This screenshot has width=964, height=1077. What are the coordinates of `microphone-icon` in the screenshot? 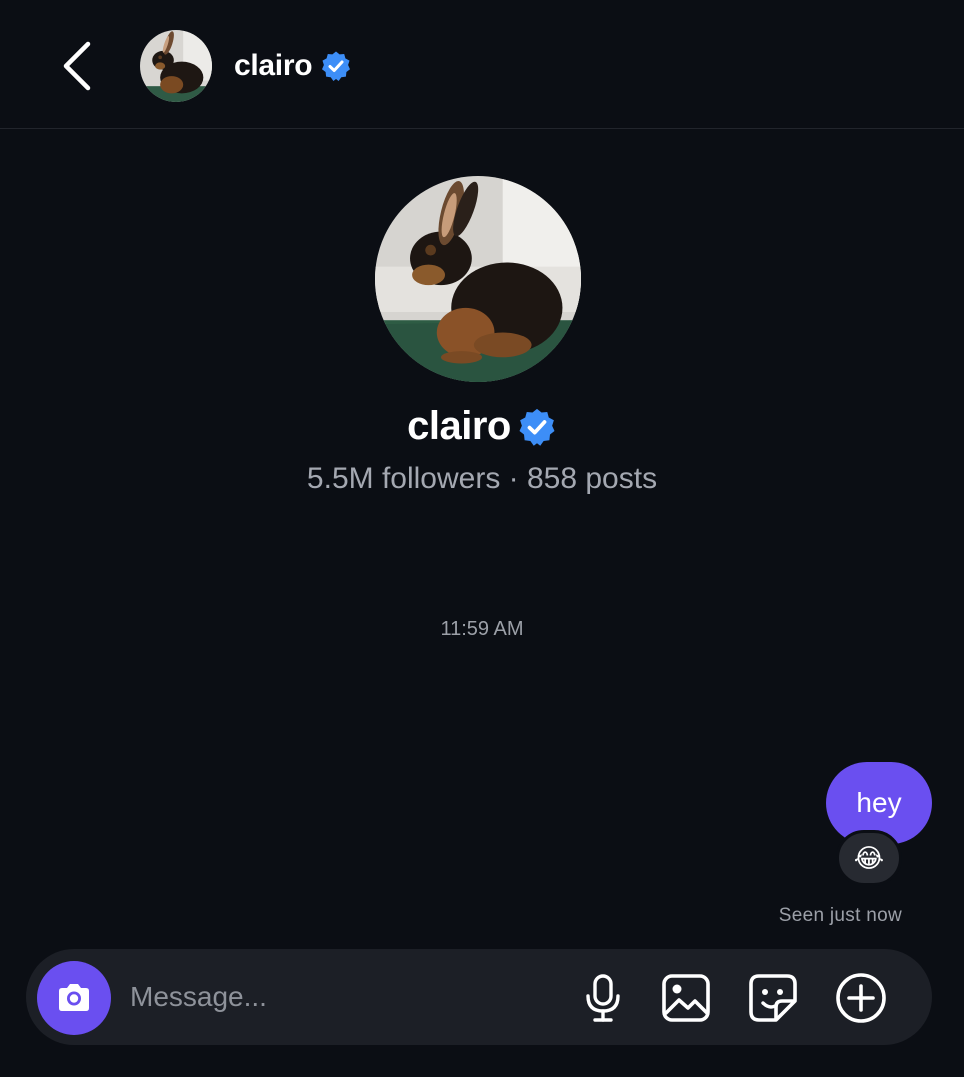 It's located at (603, 998).